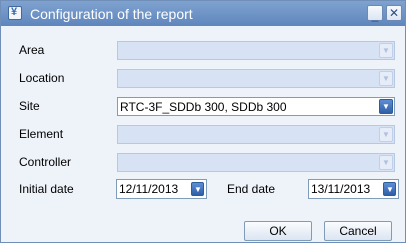  I want to click on ok-button: OK, so click(278, 231).